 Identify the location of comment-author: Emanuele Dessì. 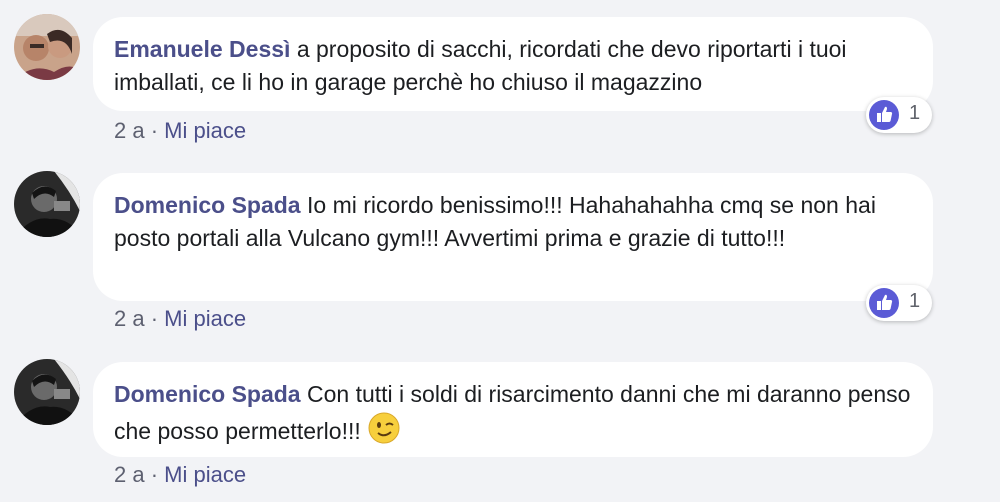
(202, 49).